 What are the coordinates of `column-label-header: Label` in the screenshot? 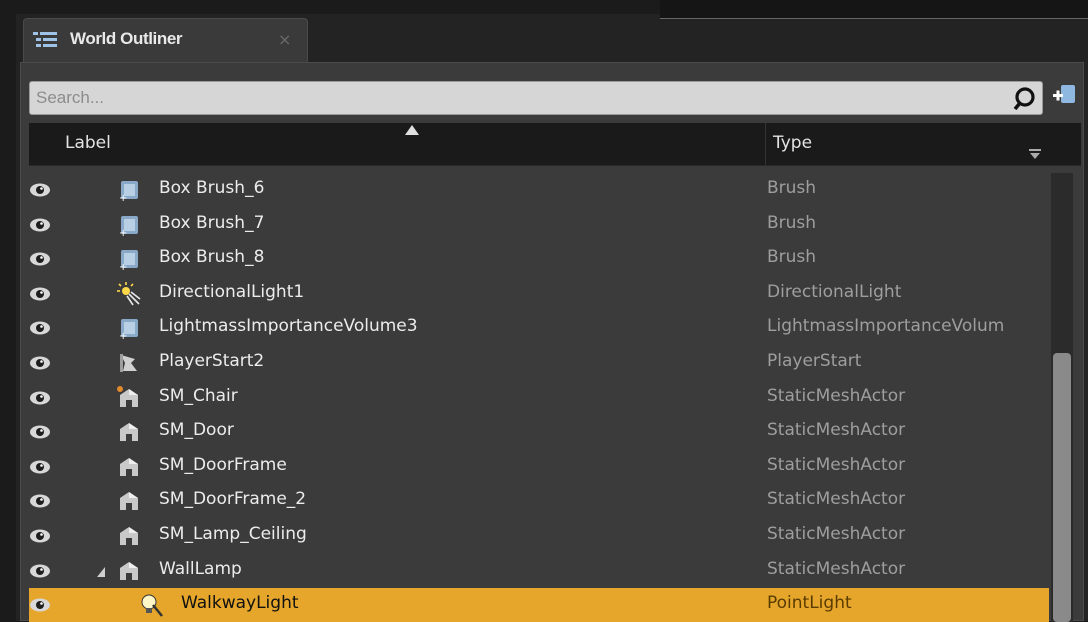 It's located at (88, 143).